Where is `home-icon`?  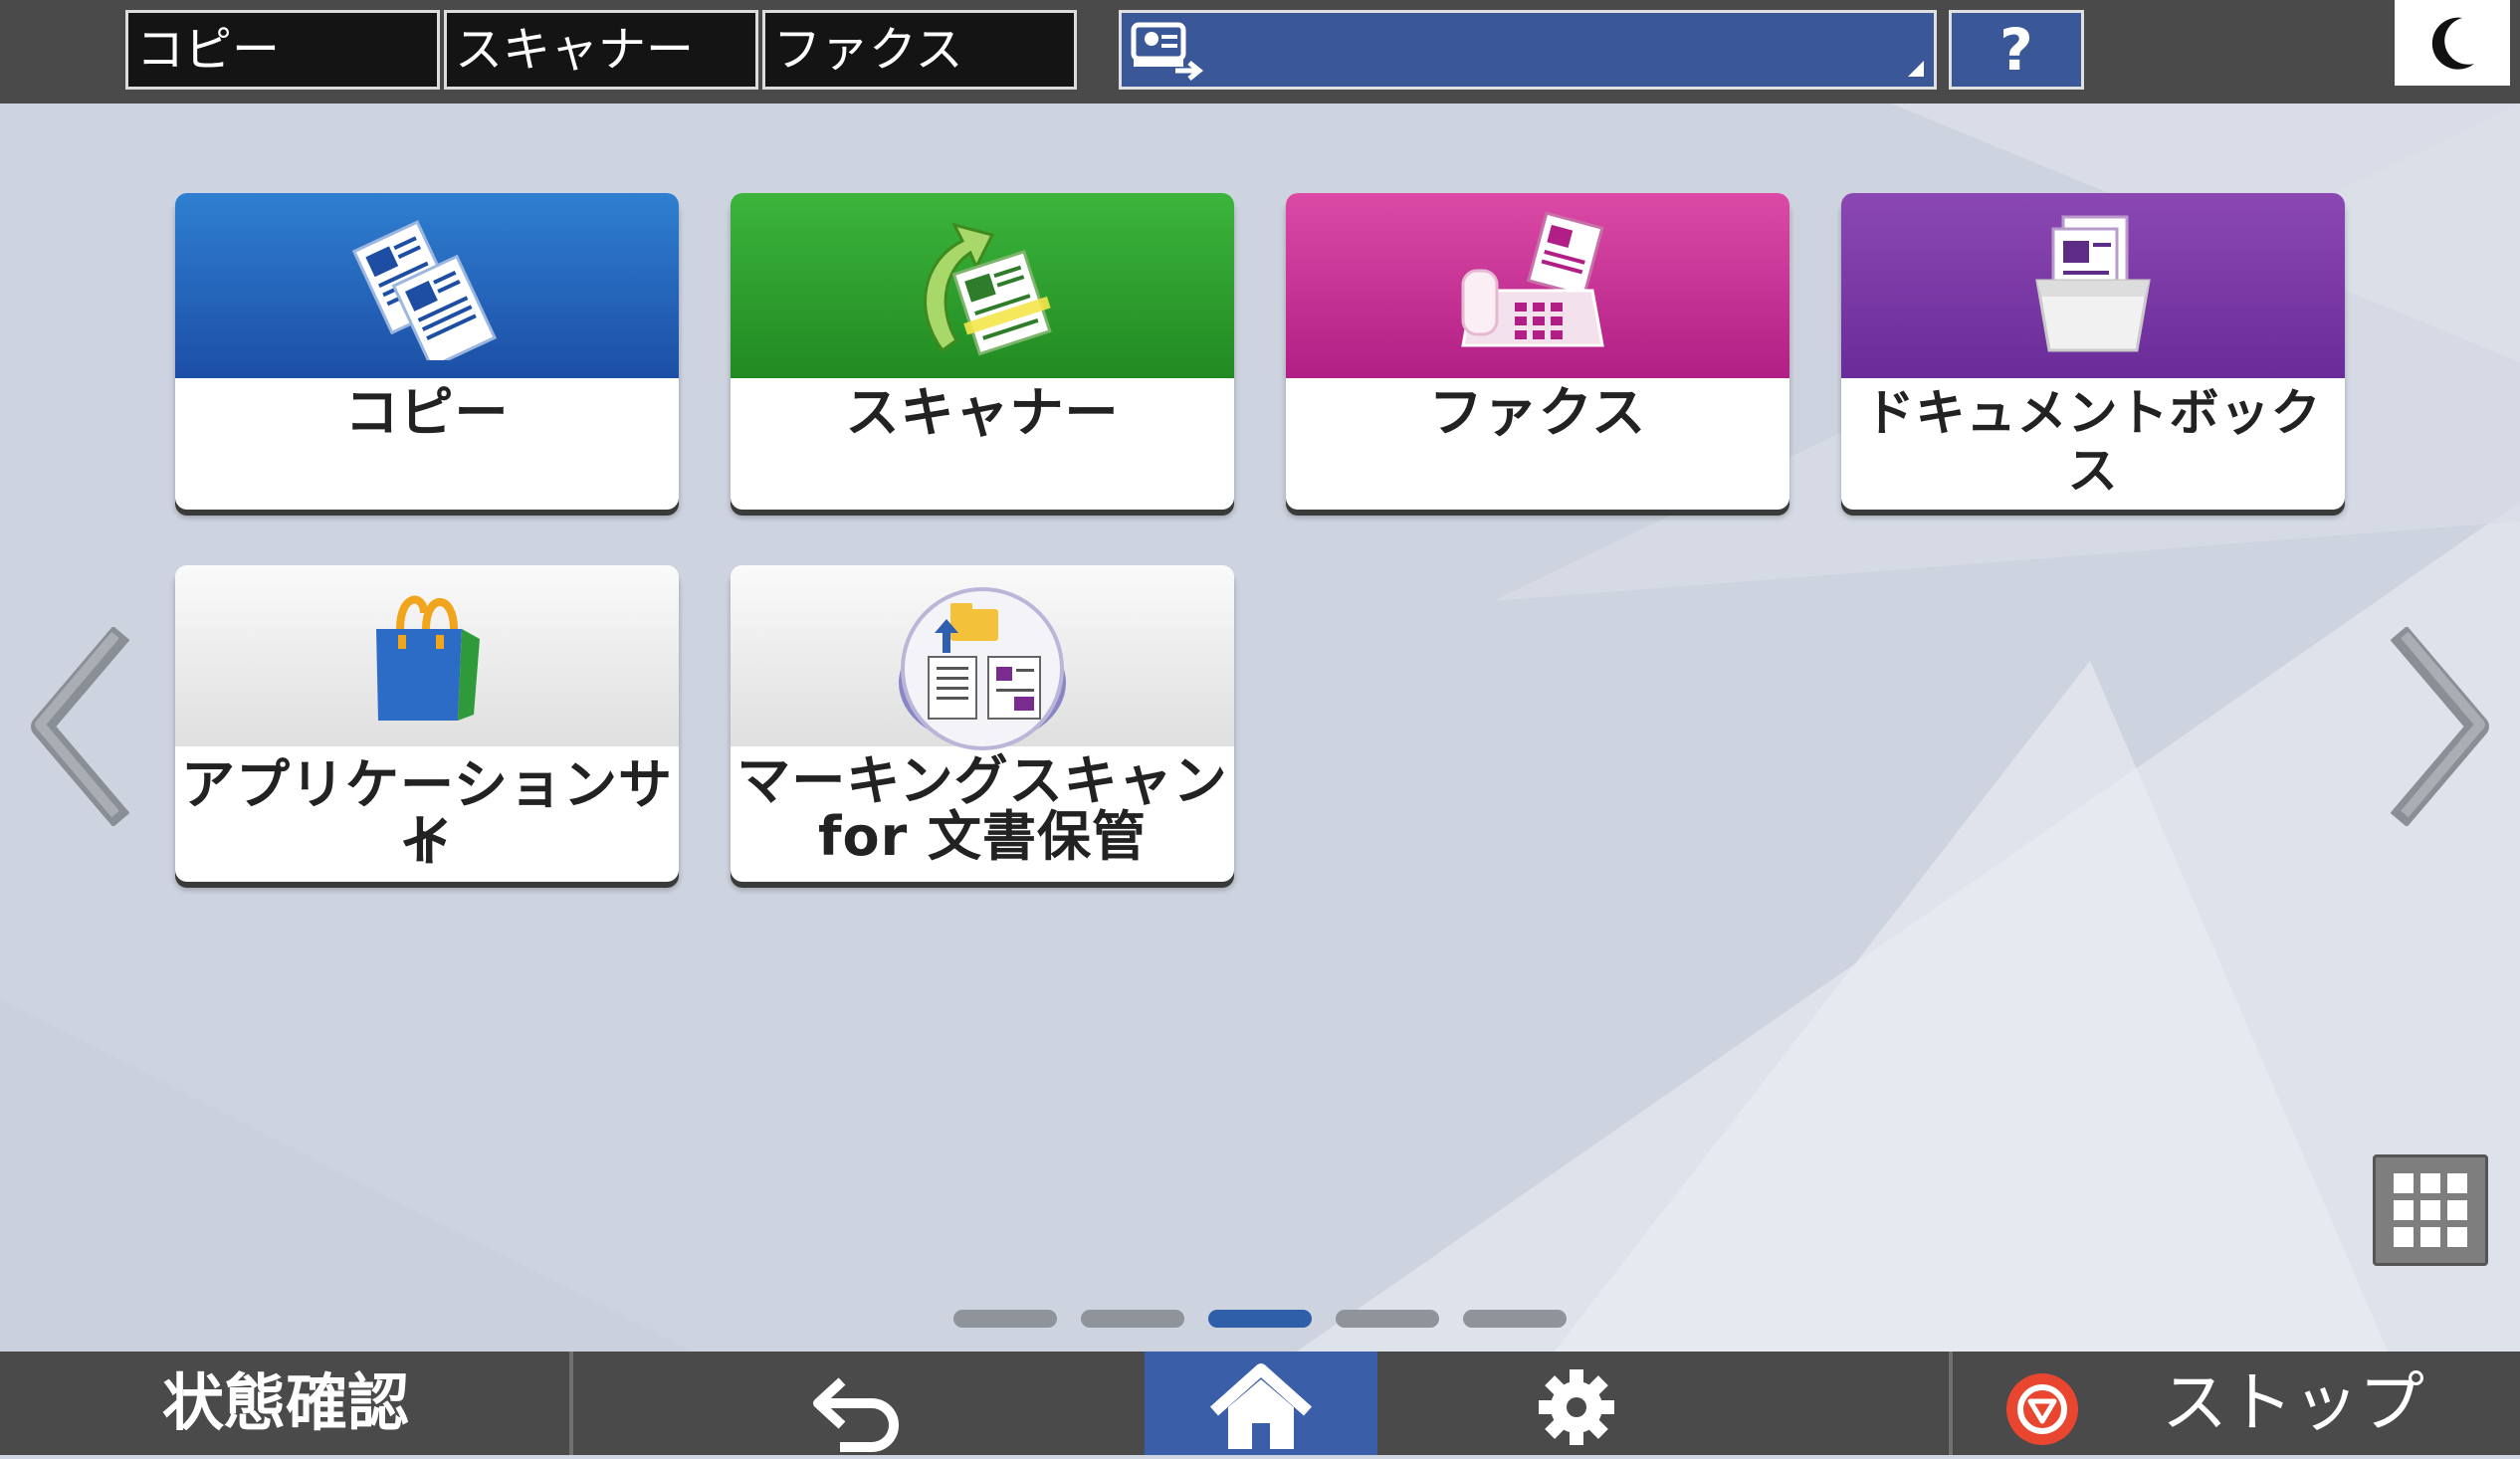
home-icon is located at coordinates (1261, 1406).